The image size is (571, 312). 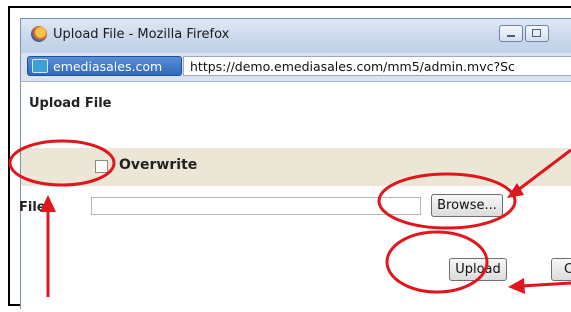 I want to click on upload-highlight-ellipse, so click(x=437, y=262).